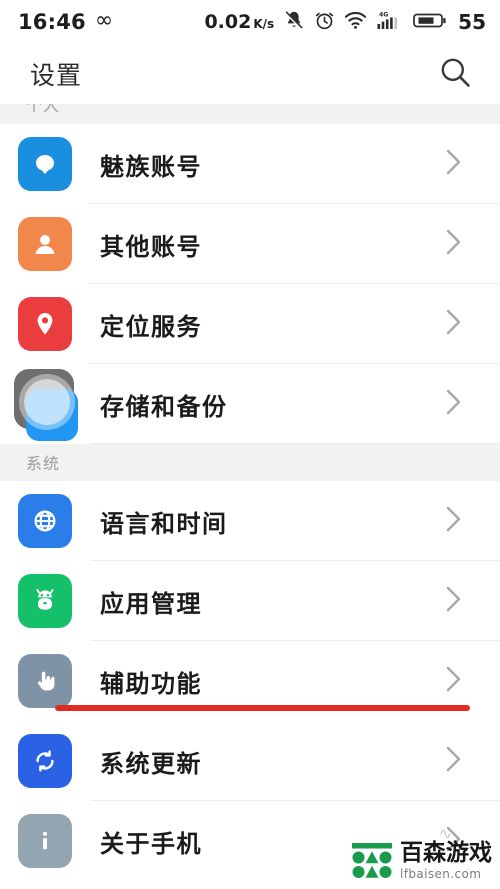 The height and width of the screenshot is (889, 500). I want to click on settings-row-label: 应用管理, so click(151, 603).